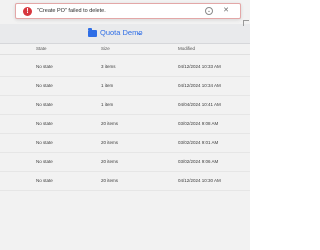 The width and height of the screenshot is (320, 250). What do you see at coordinates (125, 86) in the screenshot?
I see `table-row: No state 1 item 04/12/2024 10:34 AM` at bounding box center [125, 86].